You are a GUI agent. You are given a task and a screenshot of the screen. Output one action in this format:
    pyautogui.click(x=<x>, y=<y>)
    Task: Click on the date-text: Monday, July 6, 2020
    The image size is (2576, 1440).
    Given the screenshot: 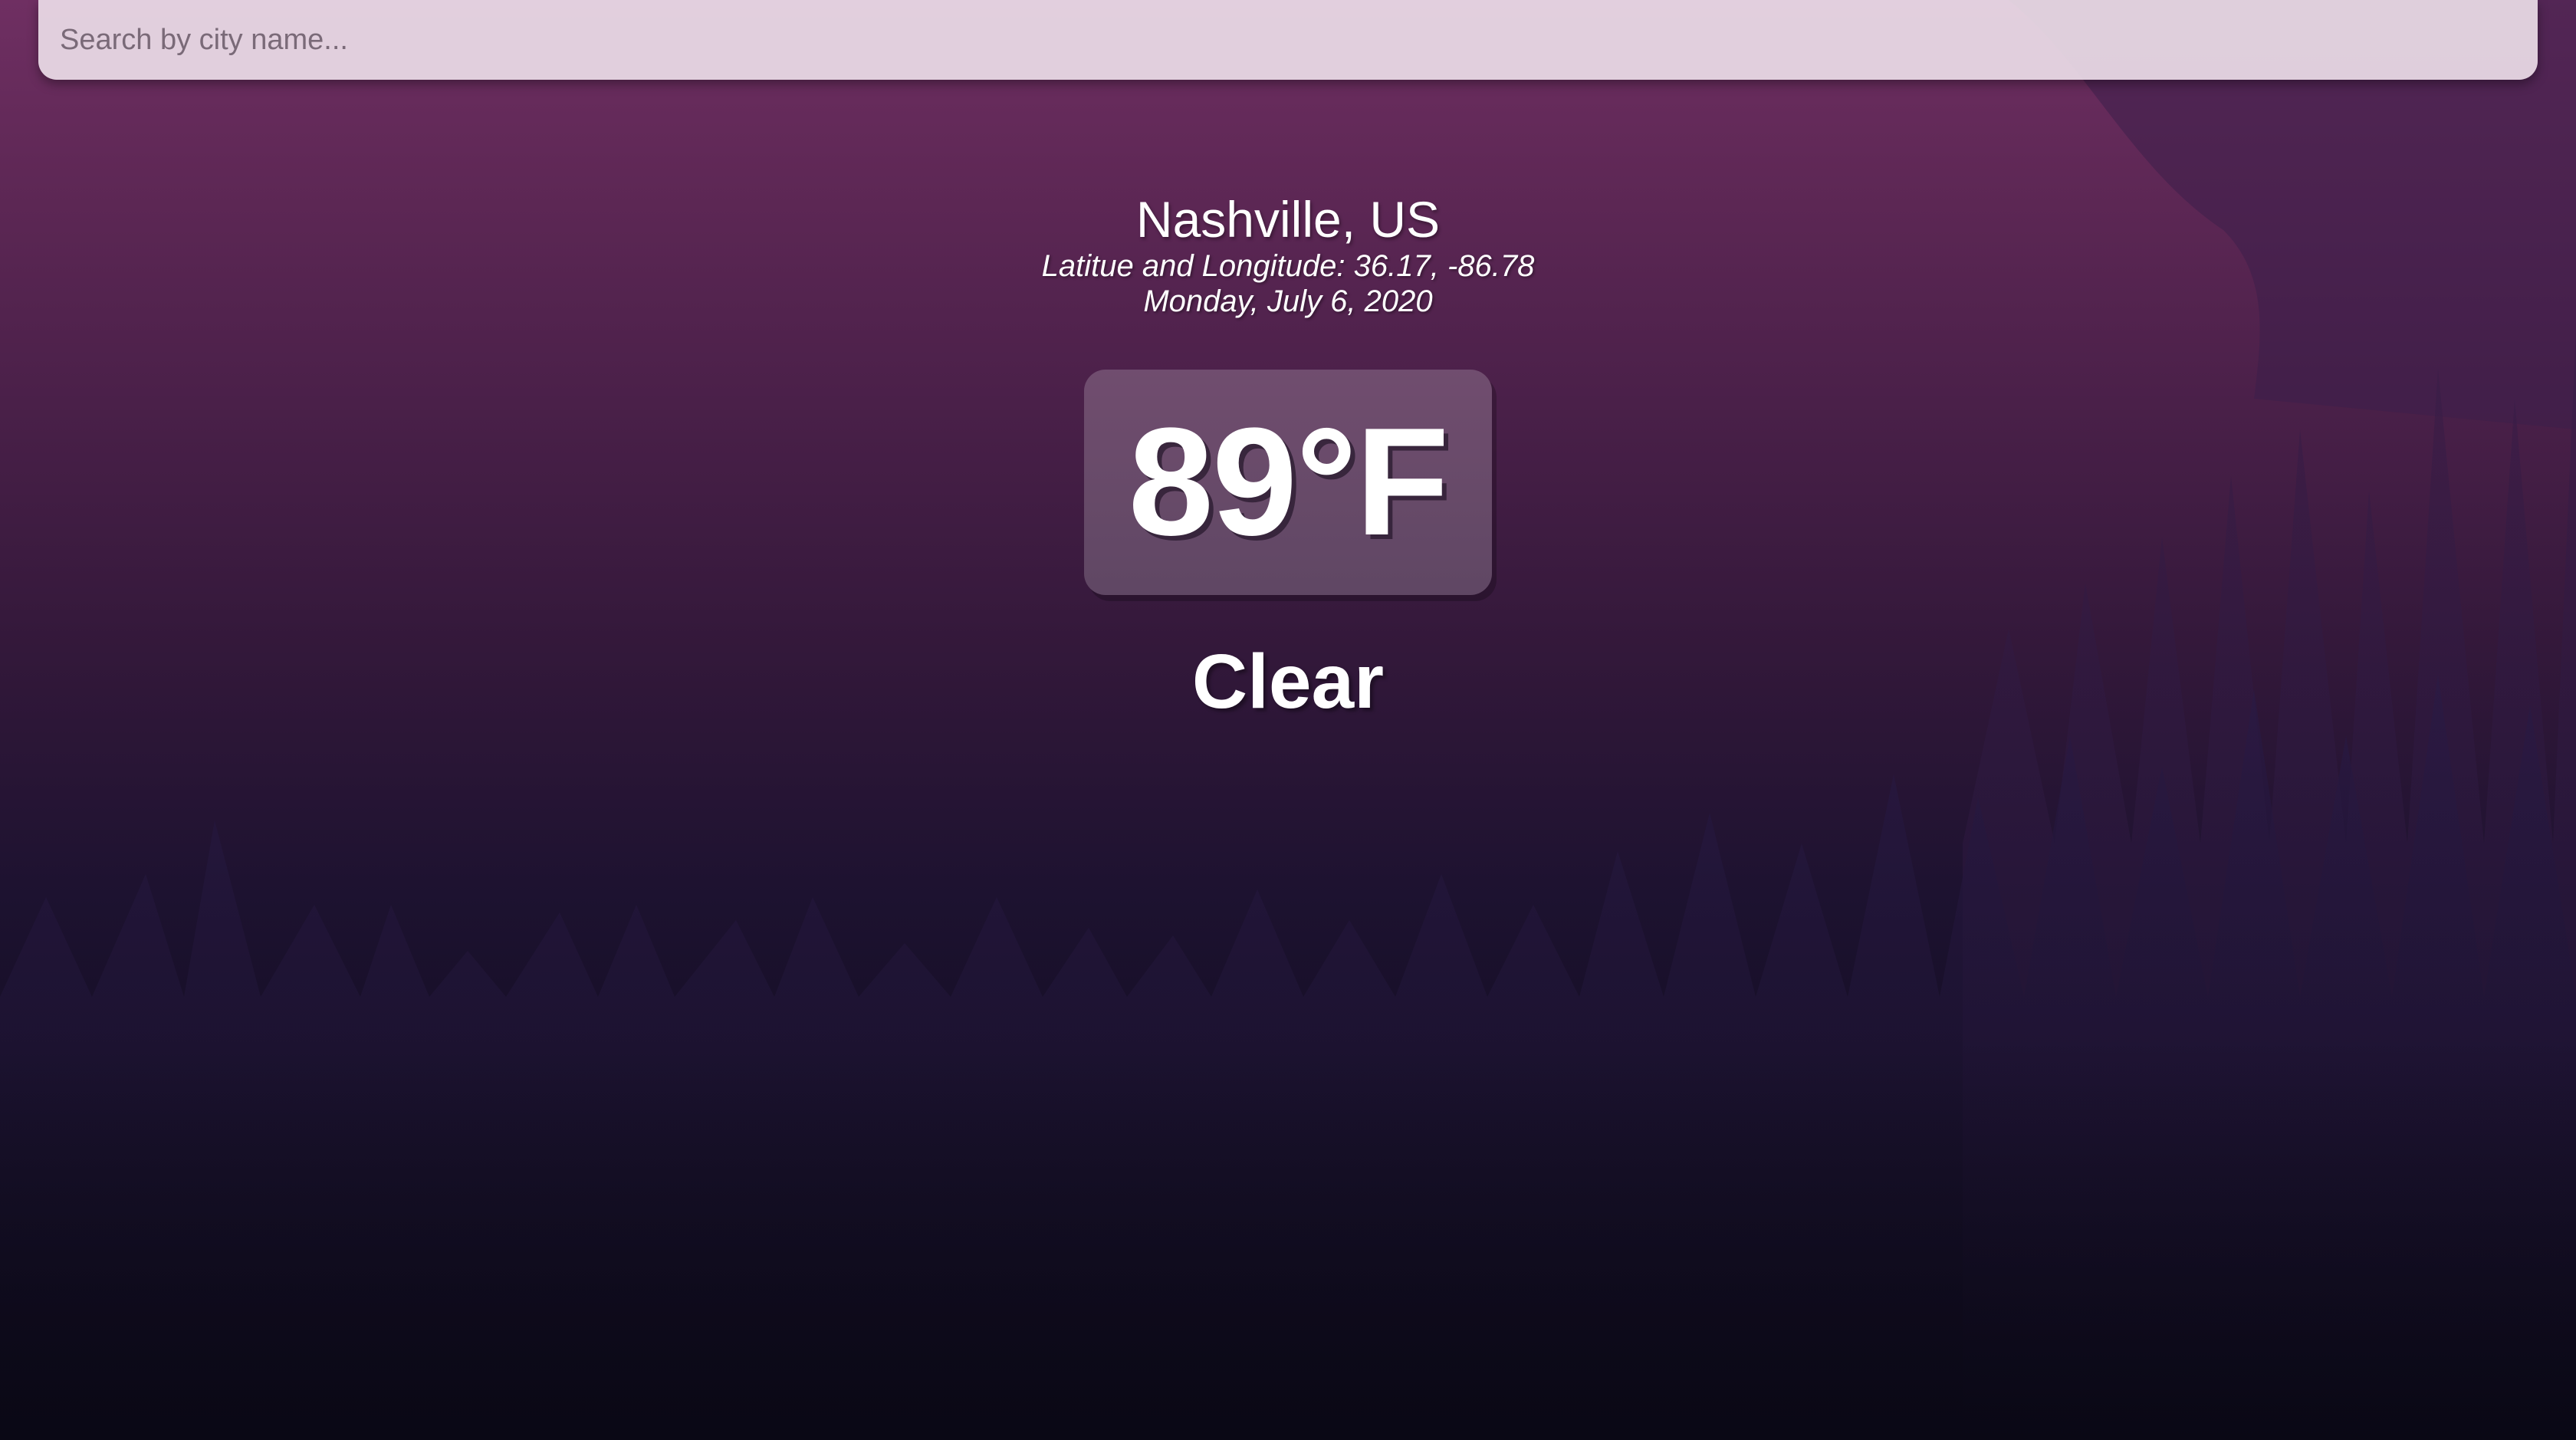 What is the action you would take?
    pyautogui.click(x=1288, y=301)
    